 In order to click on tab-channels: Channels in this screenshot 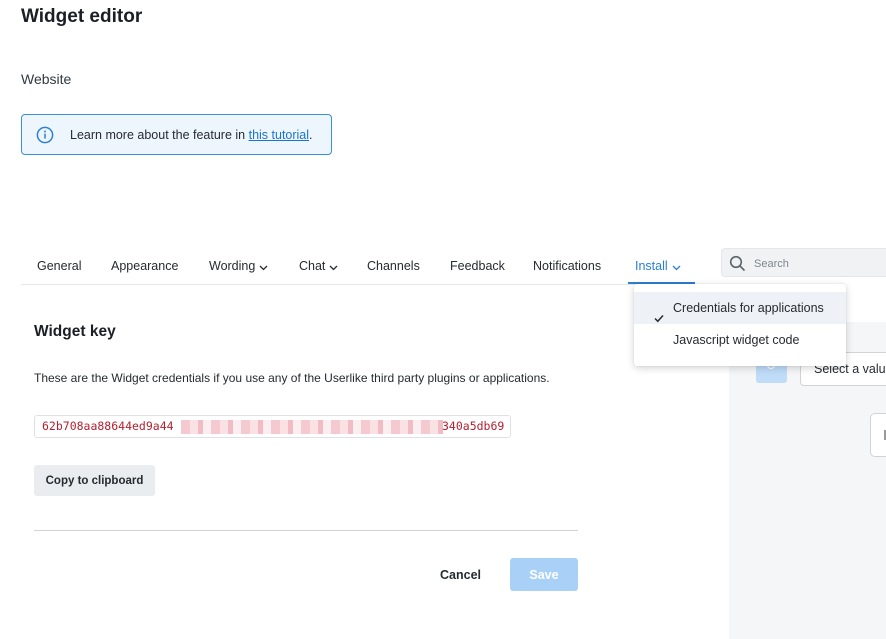, I will do `click(393, 266)`.